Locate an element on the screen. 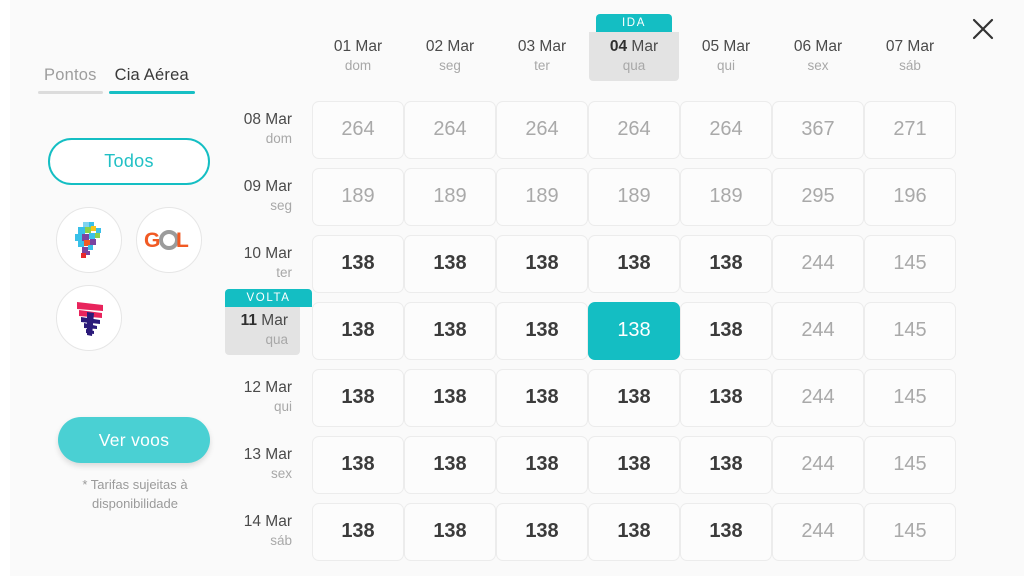  column-header-05-mar: 05 Mar qui is located at coordinates (726, 47).